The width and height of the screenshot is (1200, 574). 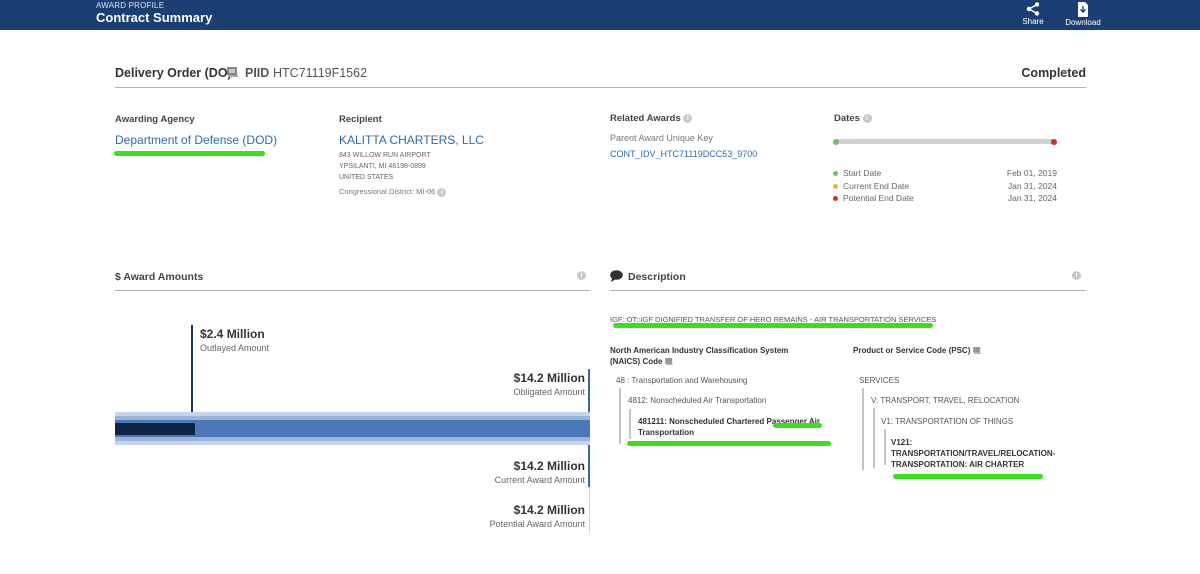 I want to click on awarding-agency-label: Awarding Agency, so click(x=155, y=119).